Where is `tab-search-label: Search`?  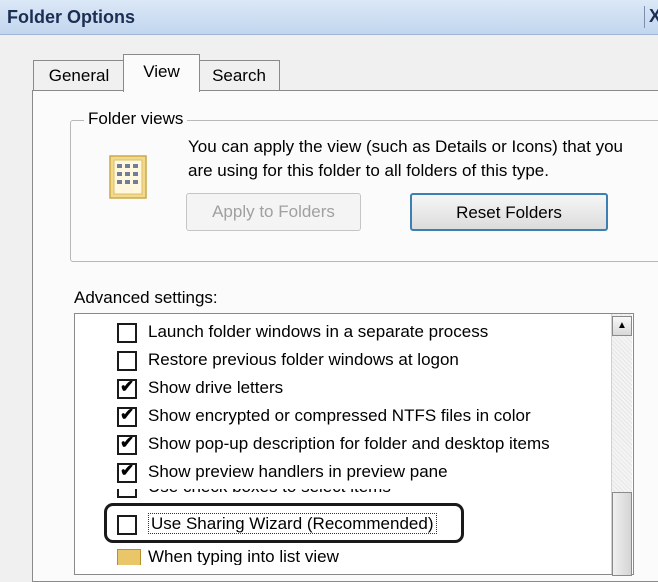
tab-search-label: Search is located at coordinates (239, 75).